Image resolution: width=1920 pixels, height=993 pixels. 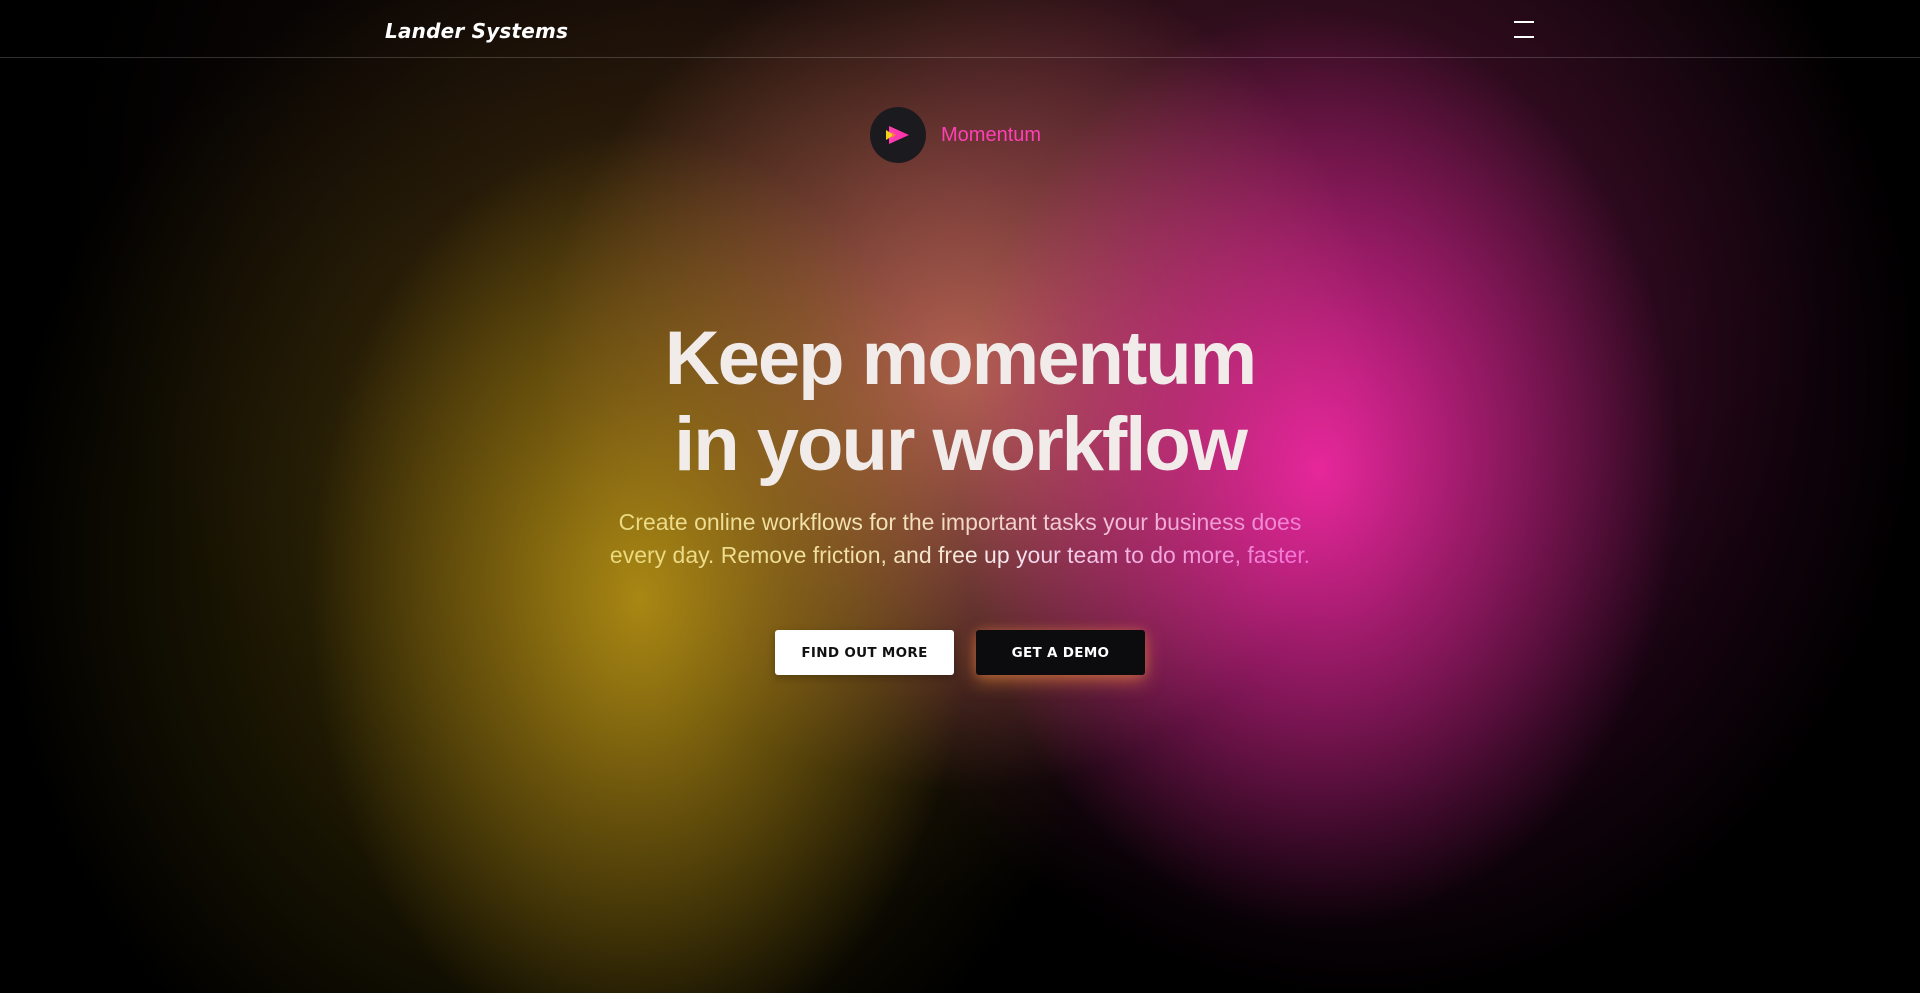 I want to click on play-arrow-icon-svg, so click(x=897, y=135).